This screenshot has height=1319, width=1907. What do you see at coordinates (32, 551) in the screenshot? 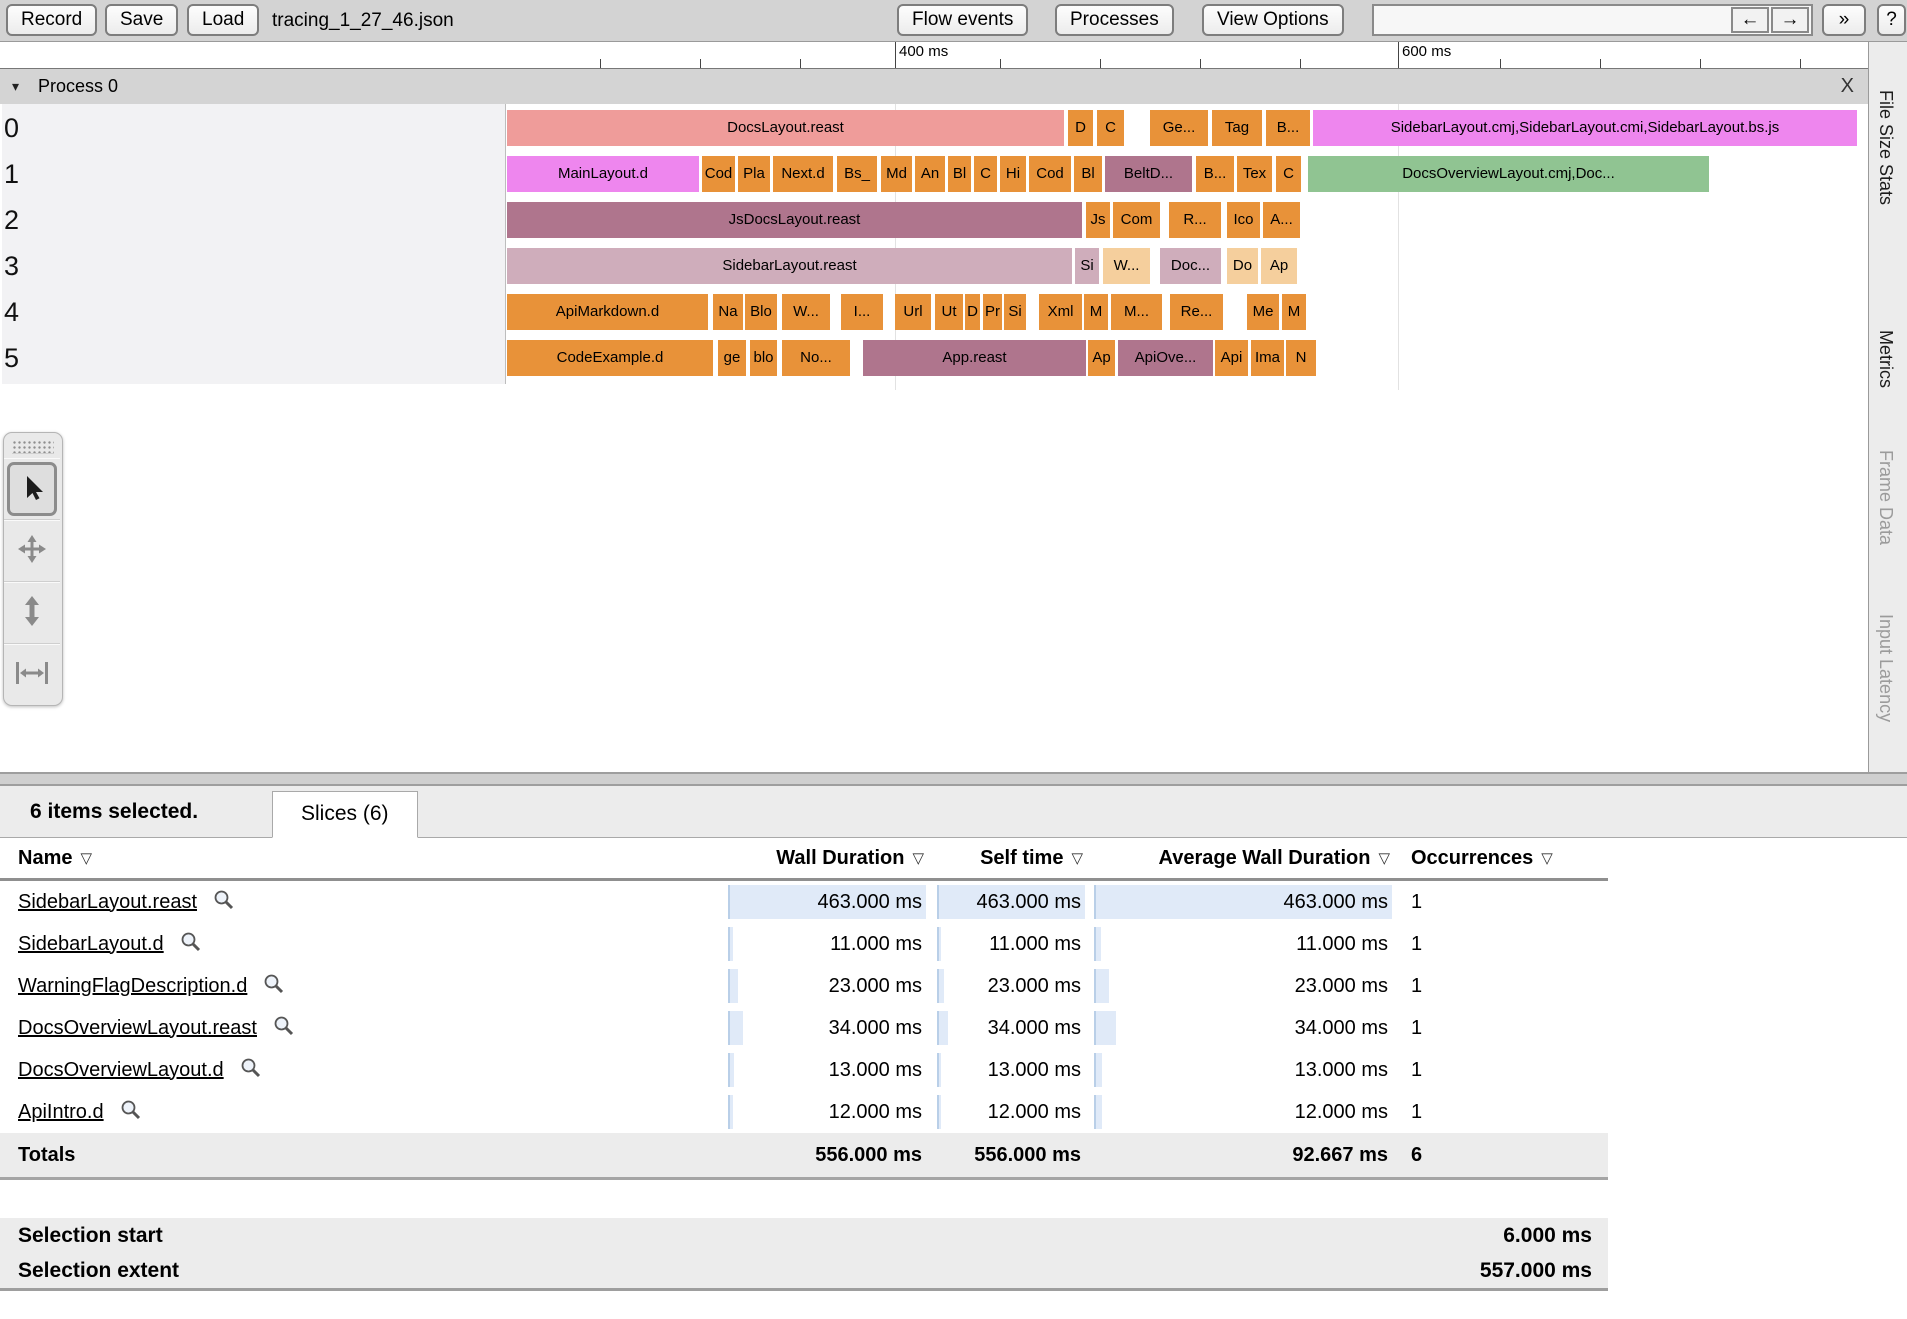
I see `pan-tool-button` at bounding box center [32, 551].